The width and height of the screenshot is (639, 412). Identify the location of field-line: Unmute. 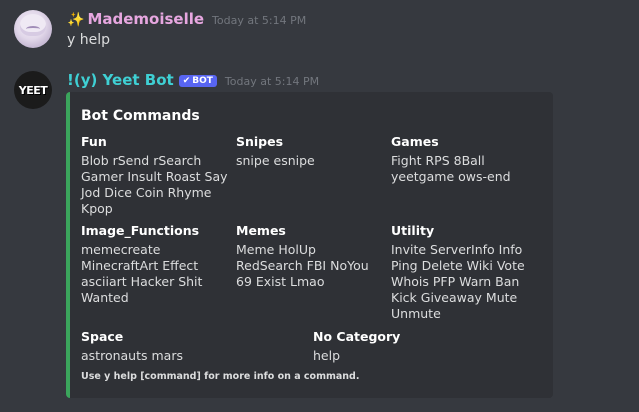
(416, 313).